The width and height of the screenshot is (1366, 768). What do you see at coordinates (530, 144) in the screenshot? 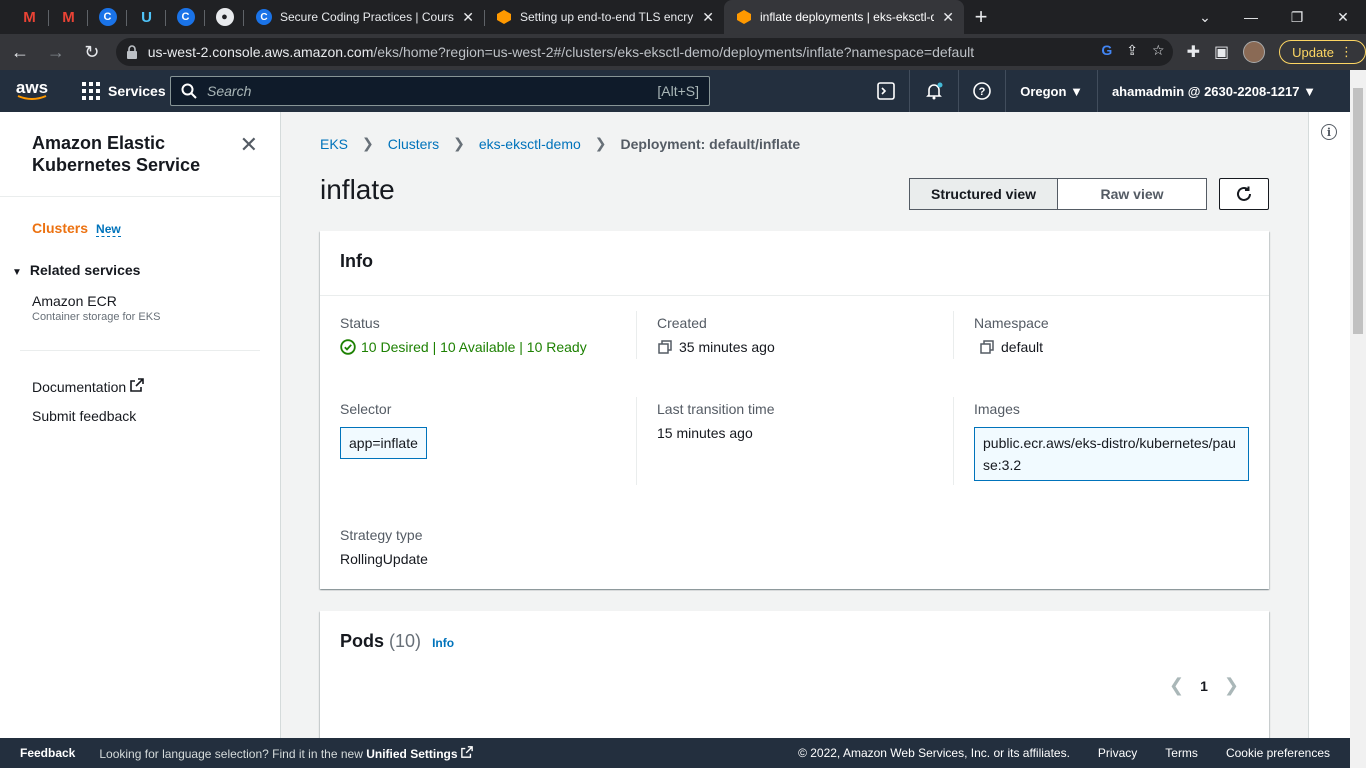
I see `breadcrumb-cluster: eks-eksctl-demo` at bounding box center [530, 144].